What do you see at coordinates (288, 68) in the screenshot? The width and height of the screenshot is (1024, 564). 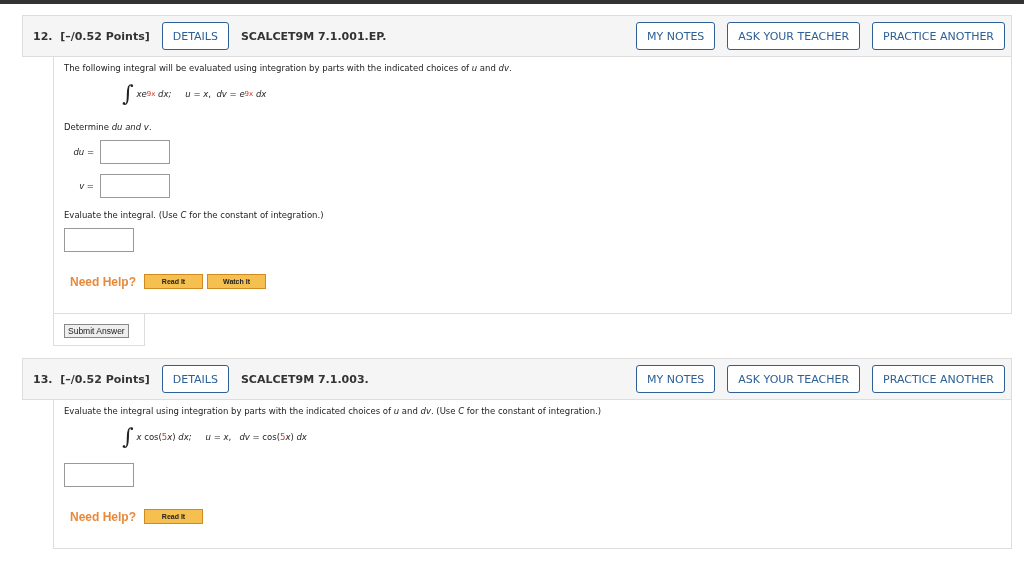 I see `question-text: The following integral will be evaluated using integration by parts with the indicated choices of u and dv.` at bounding box center [288, 68].